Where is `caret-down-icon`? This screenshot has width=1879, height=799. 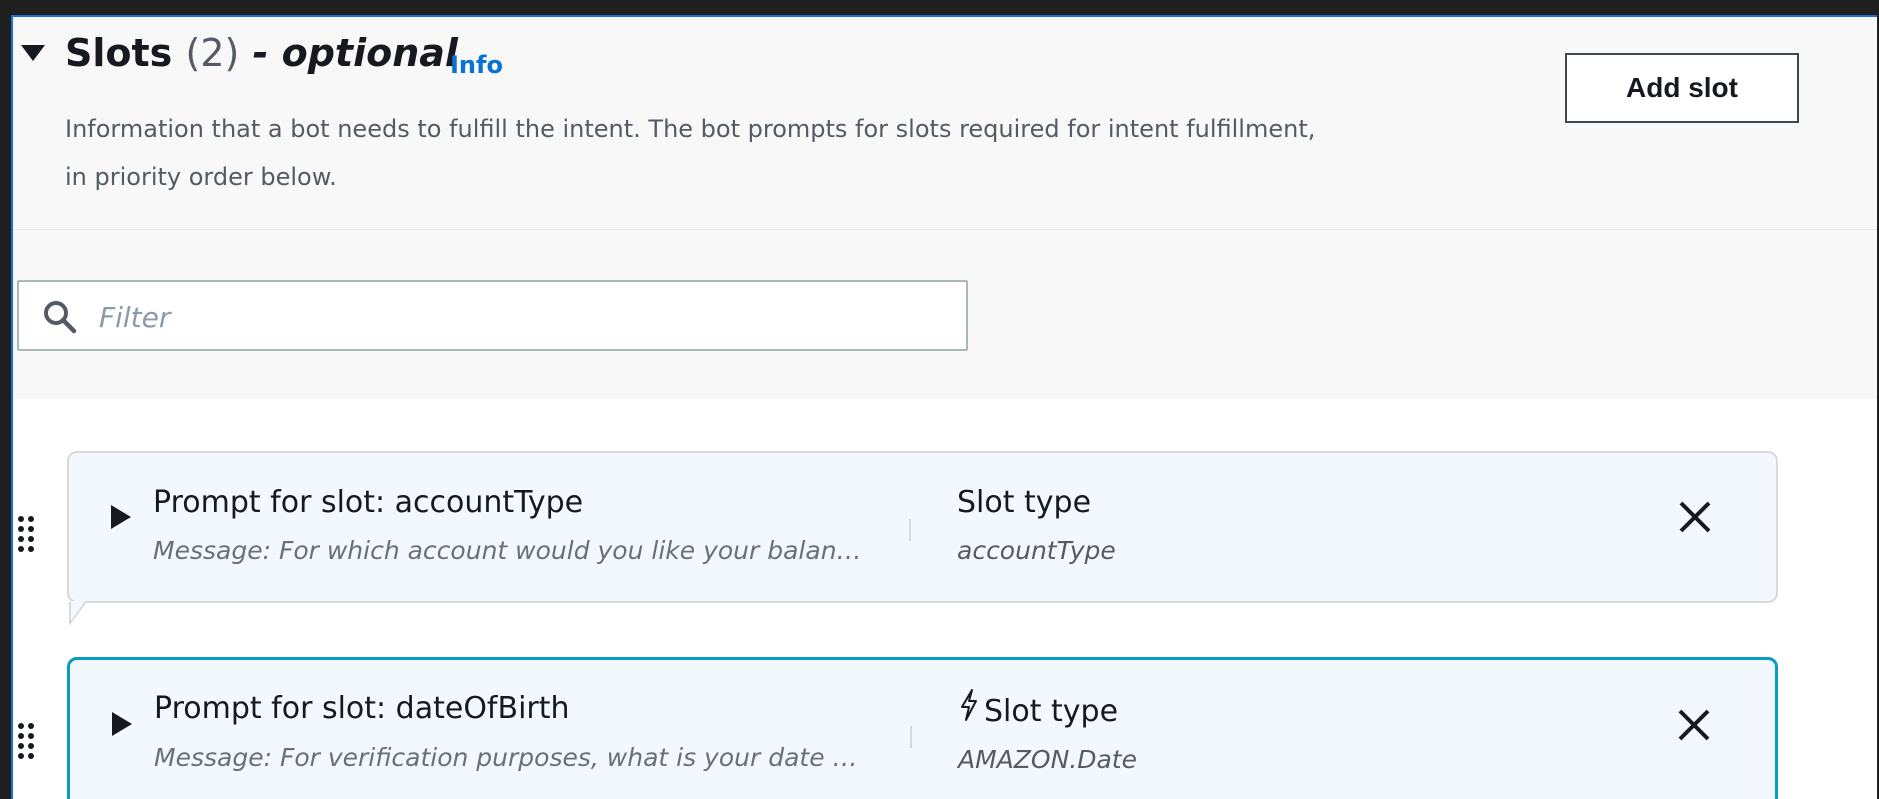
caret-down-icon is located at coordinates (33, 53).